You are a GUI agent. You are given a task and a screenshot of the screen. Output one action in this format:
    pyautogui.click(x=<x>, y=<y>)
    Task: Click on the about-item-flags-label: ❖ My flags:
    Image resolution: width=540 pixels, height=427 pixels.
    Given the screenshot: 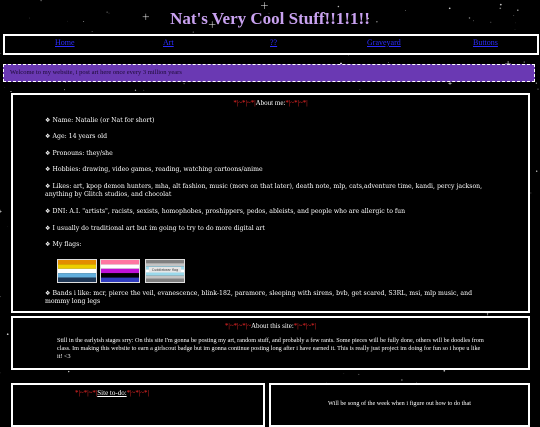 What is the action you would take?
    pyautogui.click(x=265, y=245)
    